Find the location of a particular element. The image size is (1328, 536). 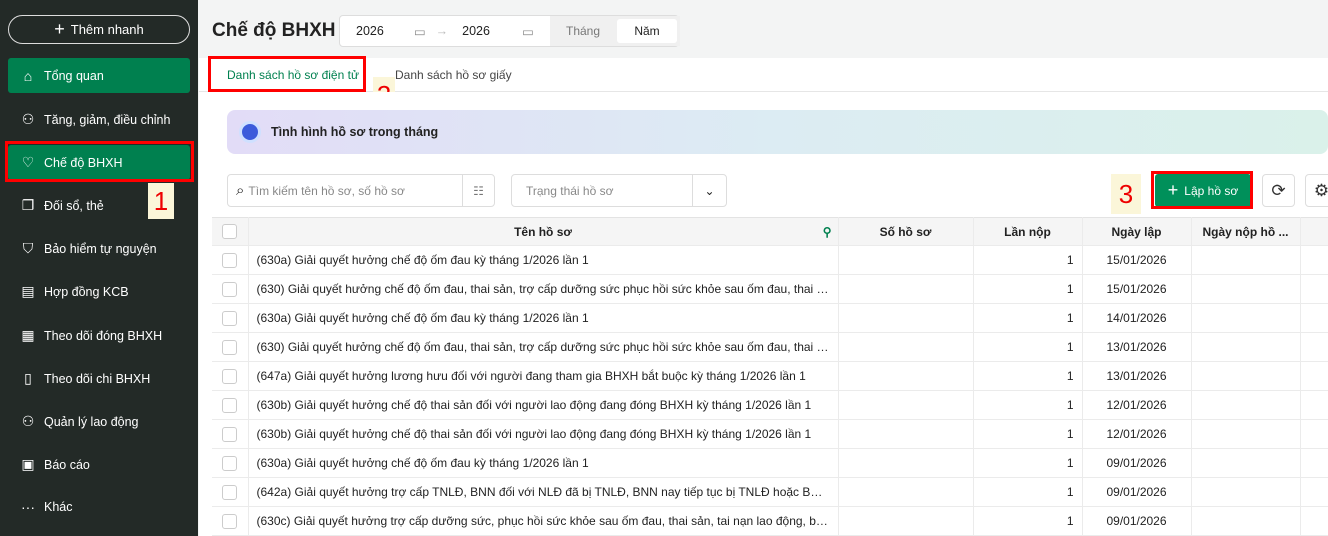

filter-settings-icon: ☷ is located at coordinates (478, 190).